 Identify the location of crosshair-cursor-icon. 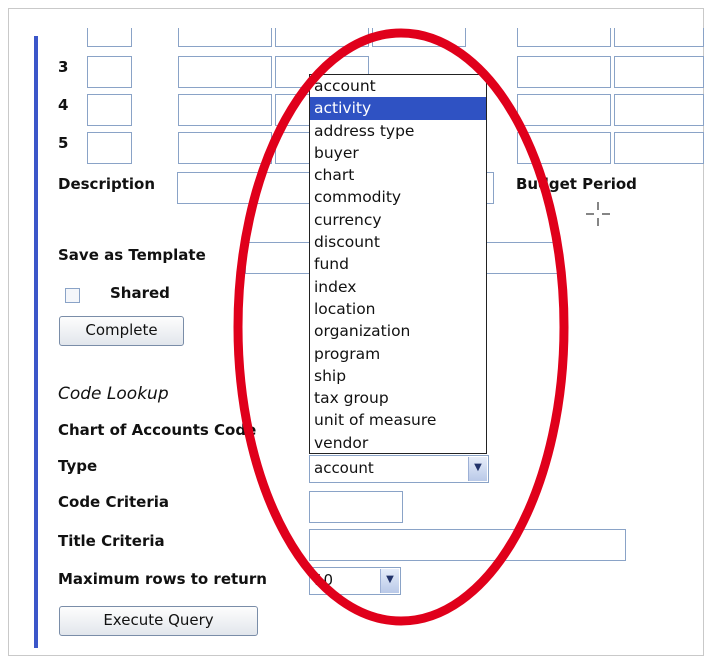
(598, 214).